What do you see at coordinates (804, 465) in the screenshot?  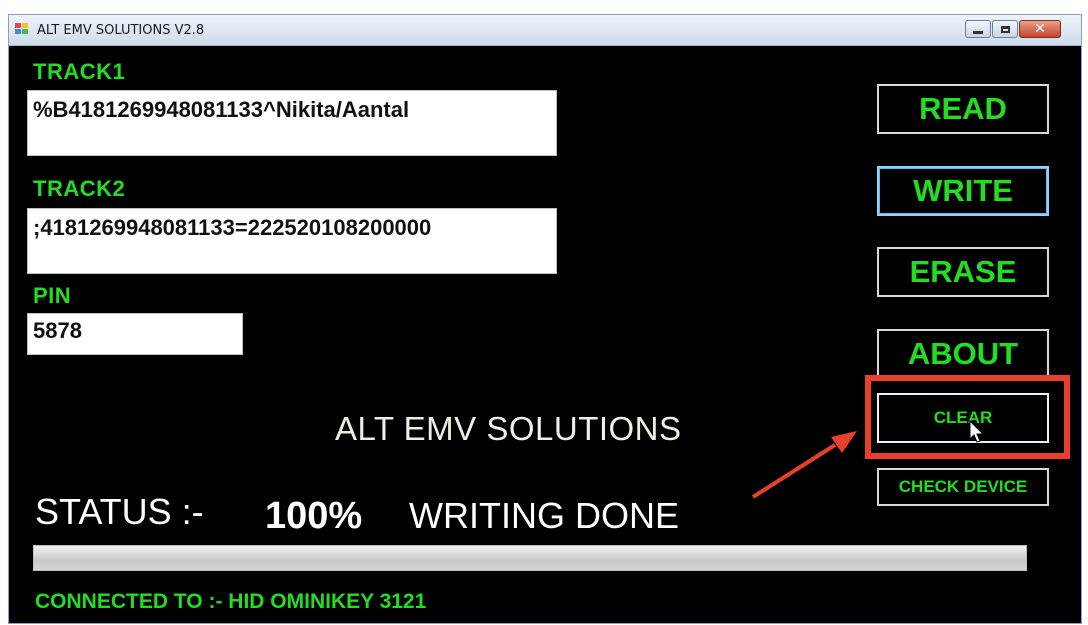 I see `arrow-annotation` at bounding box center [804, 465].